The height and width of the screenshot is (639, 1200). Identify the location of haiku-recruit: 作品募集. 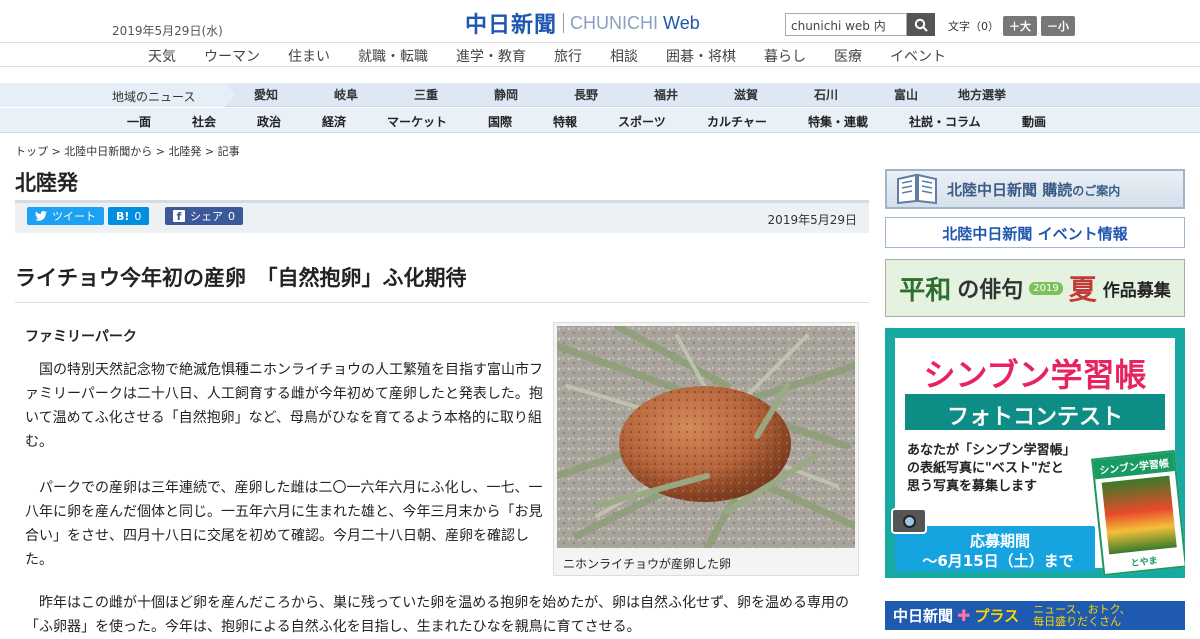
(1136, 290).